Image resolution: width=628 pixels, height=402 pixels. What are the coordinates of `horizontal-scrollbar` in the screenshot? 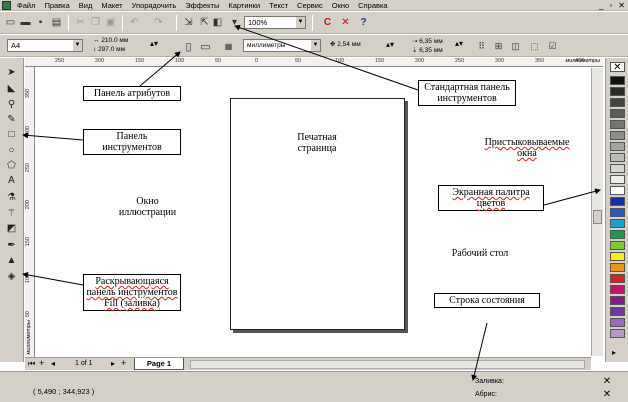 It's located at (387, 364).